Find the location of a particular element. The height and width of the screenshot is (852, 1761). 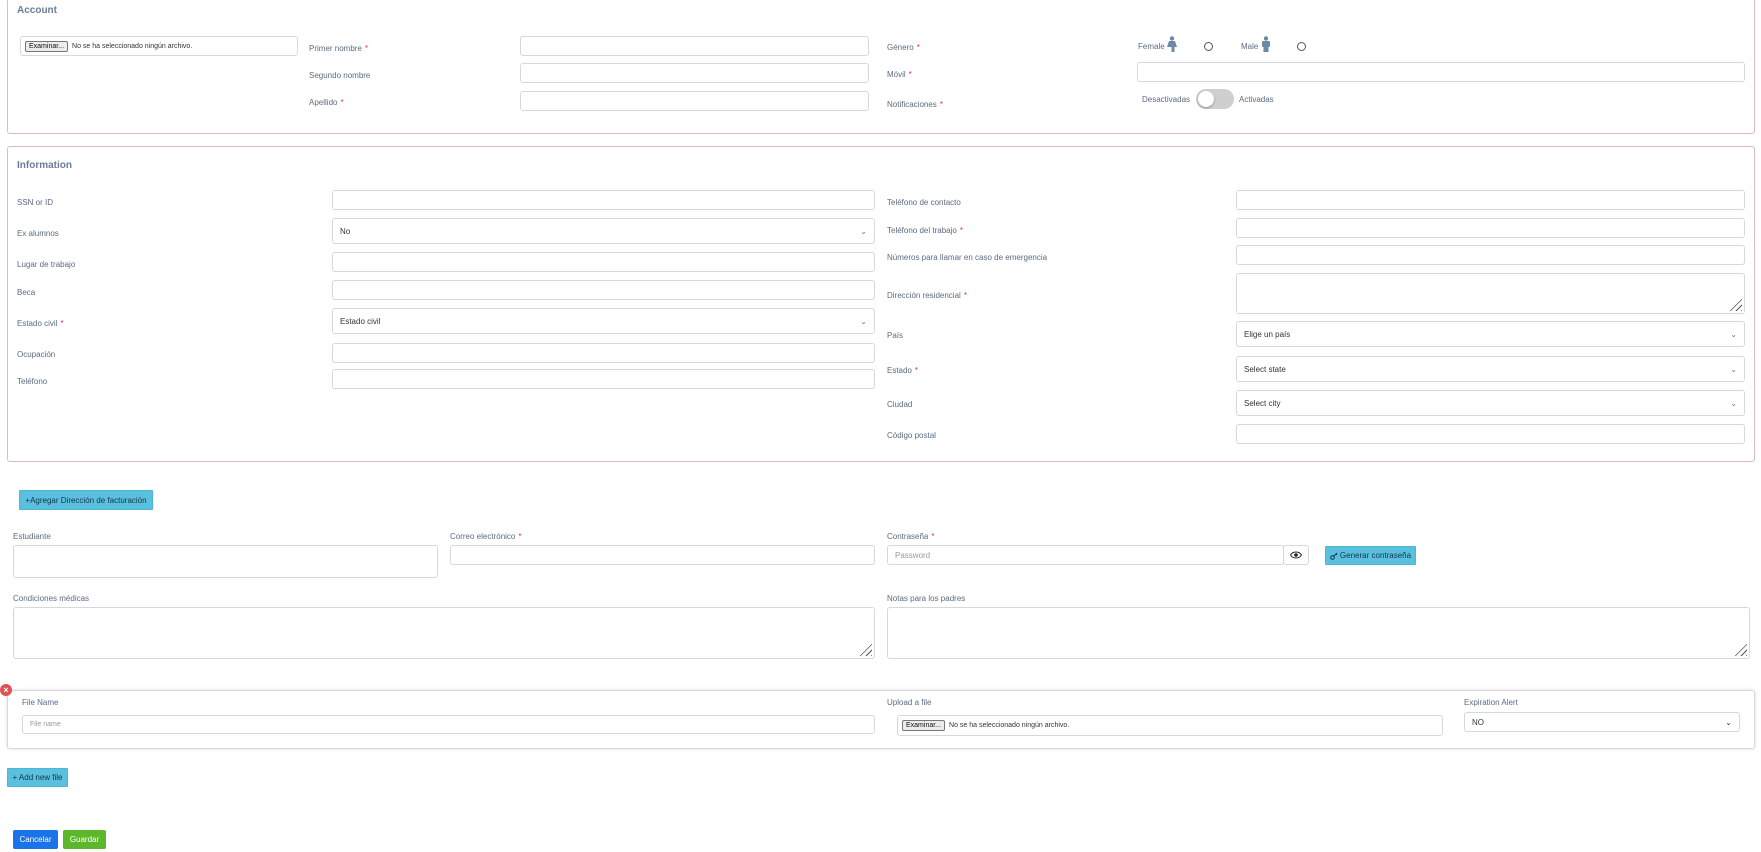

add-billing-address-button: +Agregar Dirección de facturación is located at coordinates (86, 500).